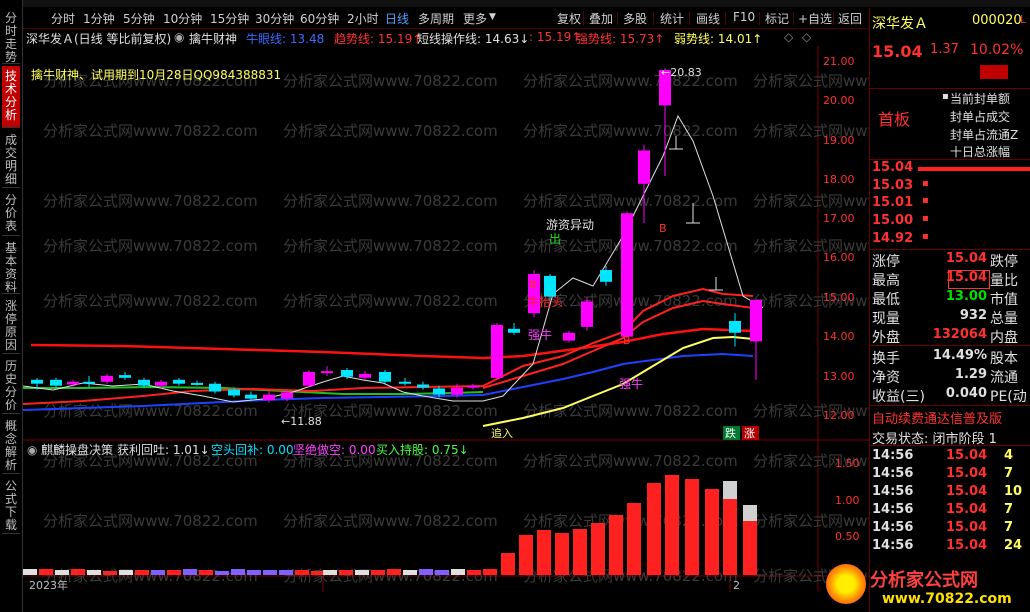  I want to click on fuquan-button: 复权, so click(569, 18).